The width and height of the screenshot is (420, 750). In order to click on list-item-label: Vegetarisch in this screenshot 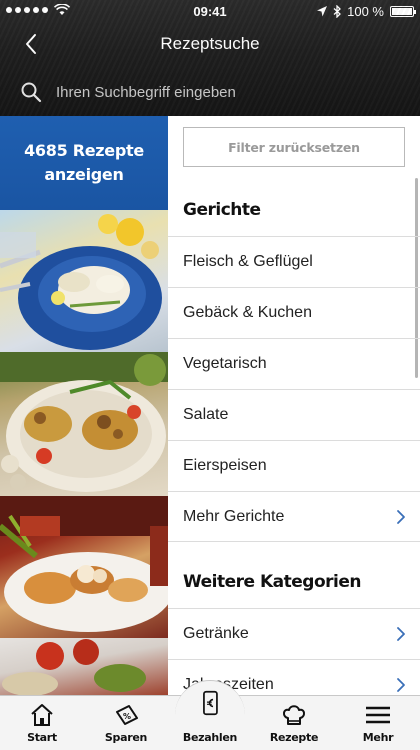, I will do `click(225, 363)`.